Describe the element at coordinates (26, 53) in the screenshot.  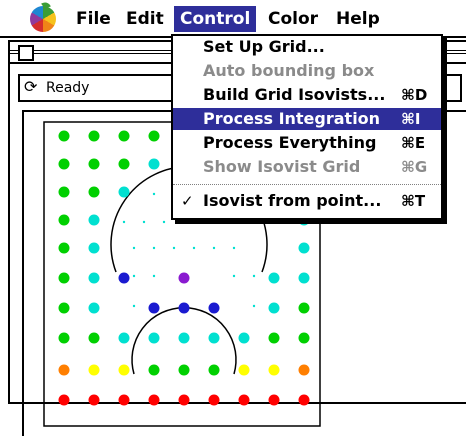
I see `close-box-icon` at that location.